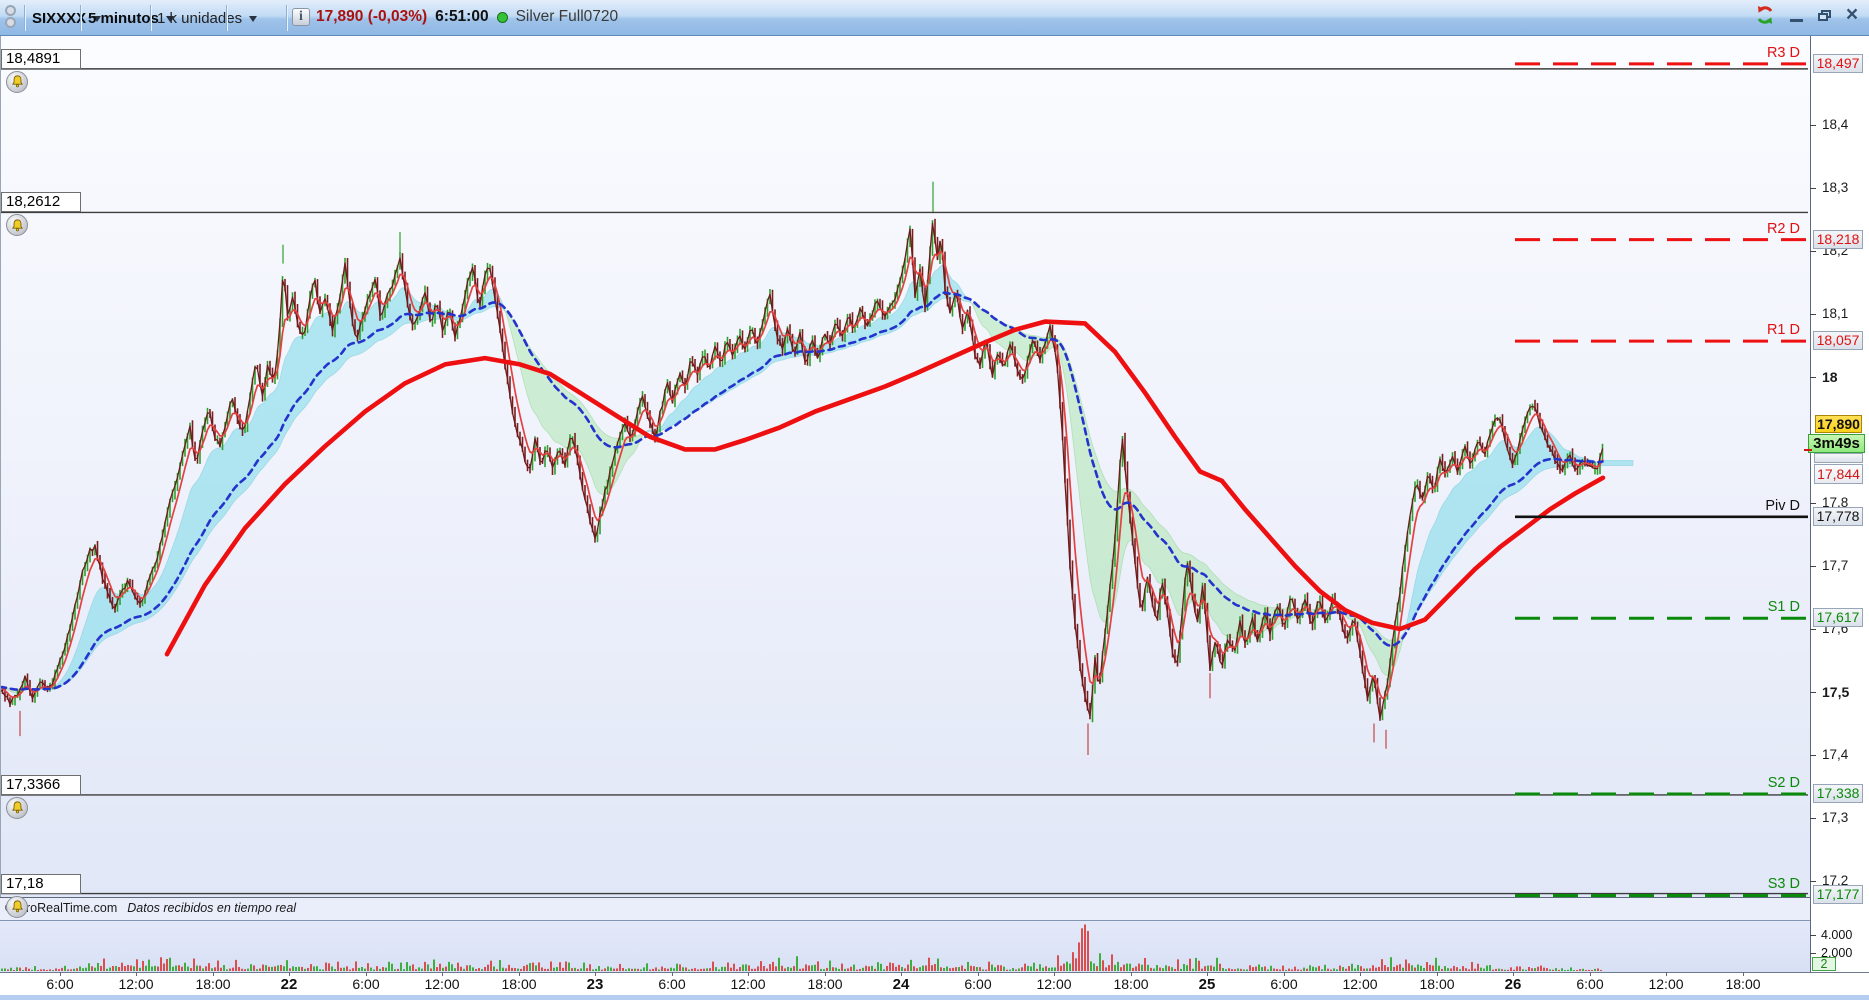 Image resolution: width=1869 pixels, height=1000 pixels. What do you see at coordinates (1838, 895) in the screenshot?
I see `pivot-axis-label: 17,177` at bounding box center [1838, 895].